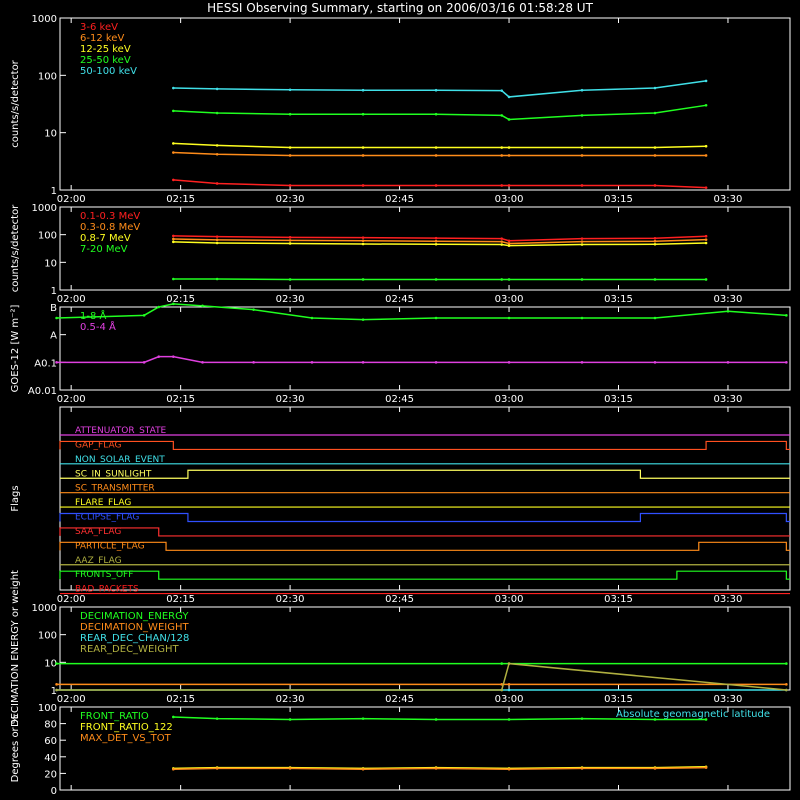 The height and width of the screenshot is (800, 800). I want to click on x-tick-label: 03:30, so click(728, 199).